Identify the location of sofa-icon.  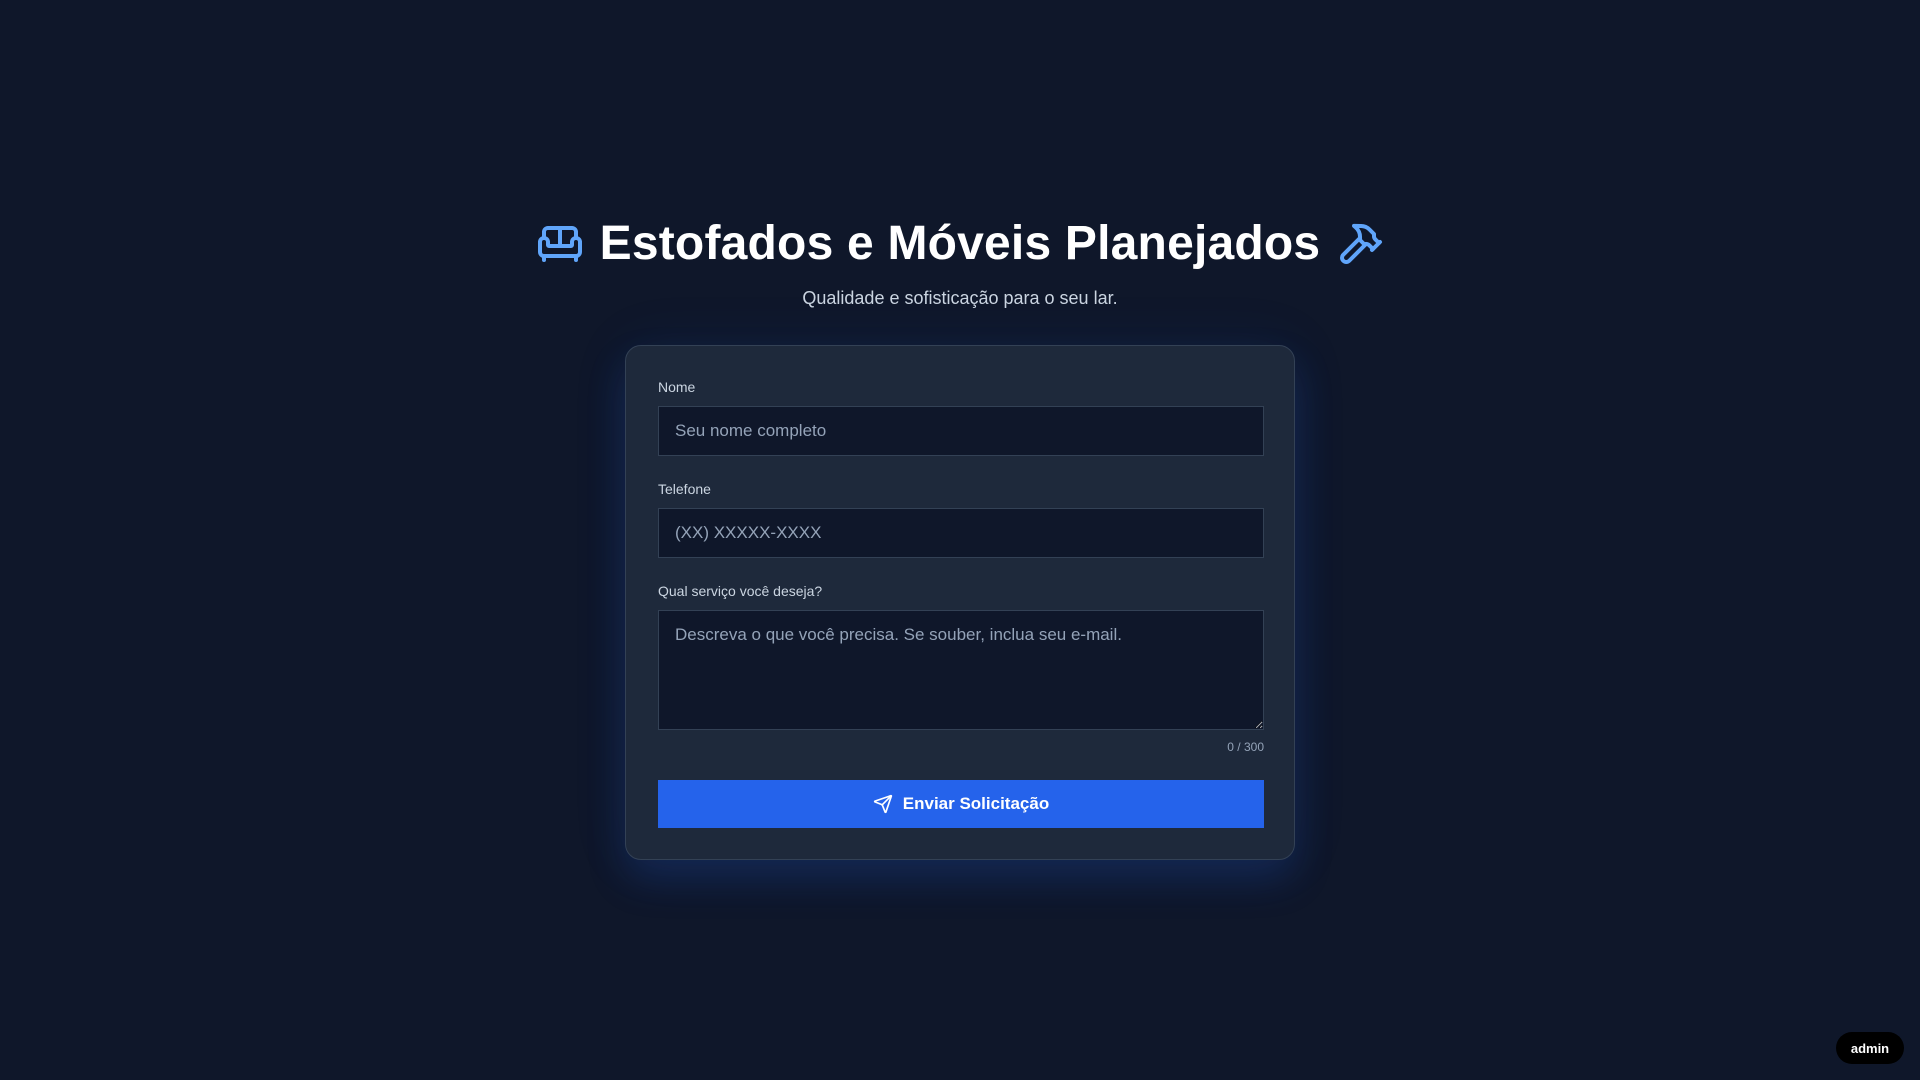
(560, 244).